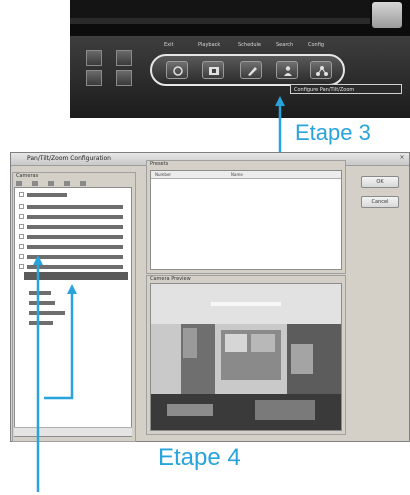 The width and height of the screenshot is (410, 495). Describe the element at coordinates (199, 457) in the screenshot. I see `step-4-label: Etape 4` at that location.